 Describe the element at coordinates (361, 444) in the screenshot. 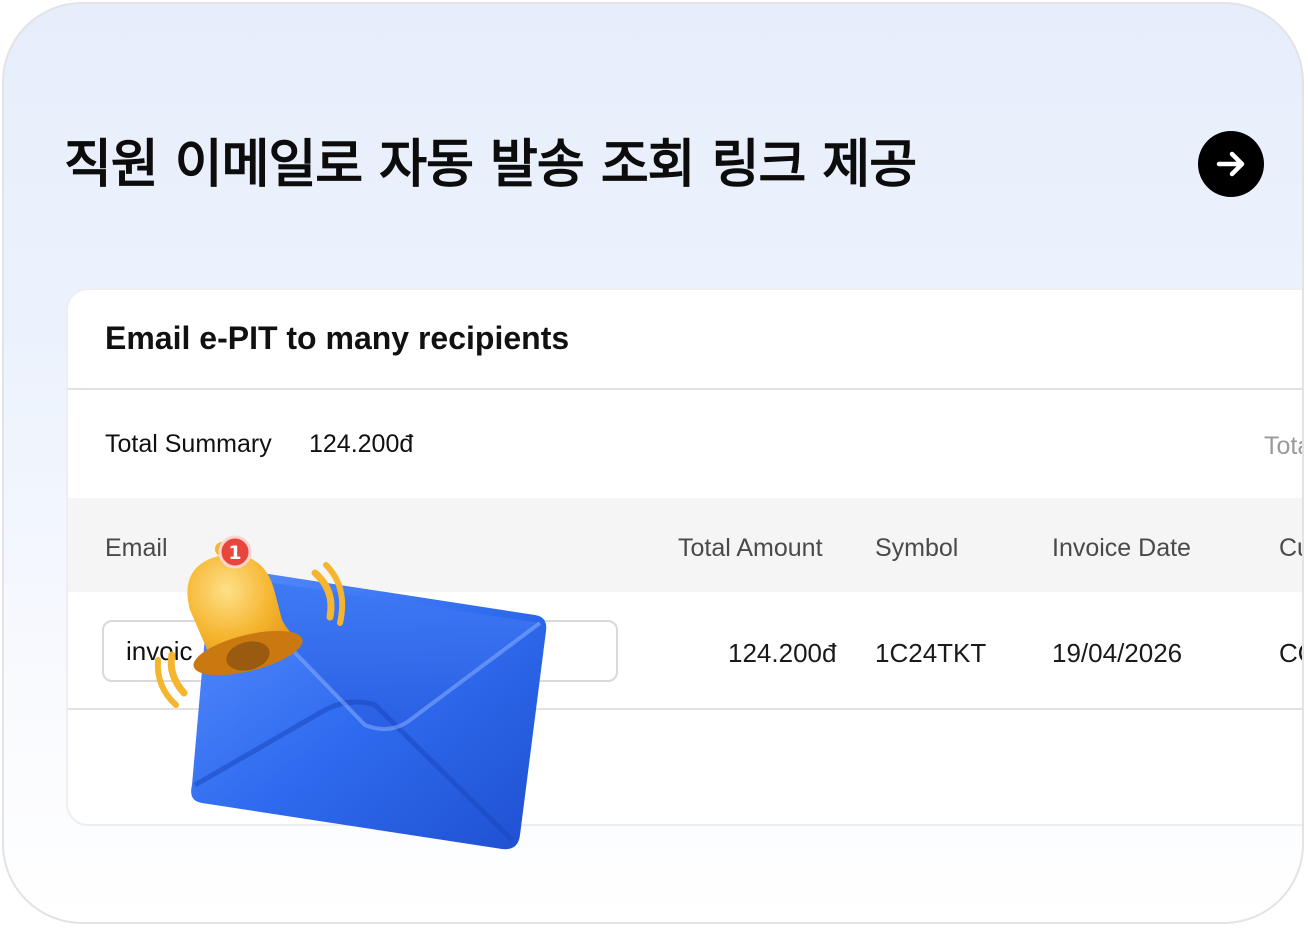

I see `summary-value: 124.200đ` at that location.